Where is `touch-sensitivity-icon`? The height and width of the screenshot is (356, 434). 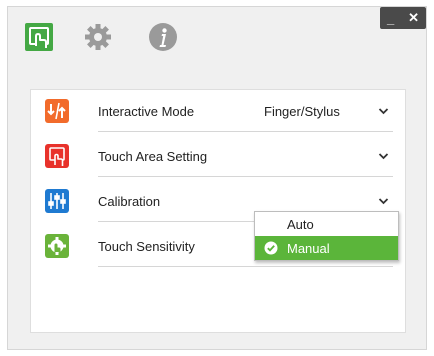 touch-sensitivity-icon is located at coordinates (57, 246).